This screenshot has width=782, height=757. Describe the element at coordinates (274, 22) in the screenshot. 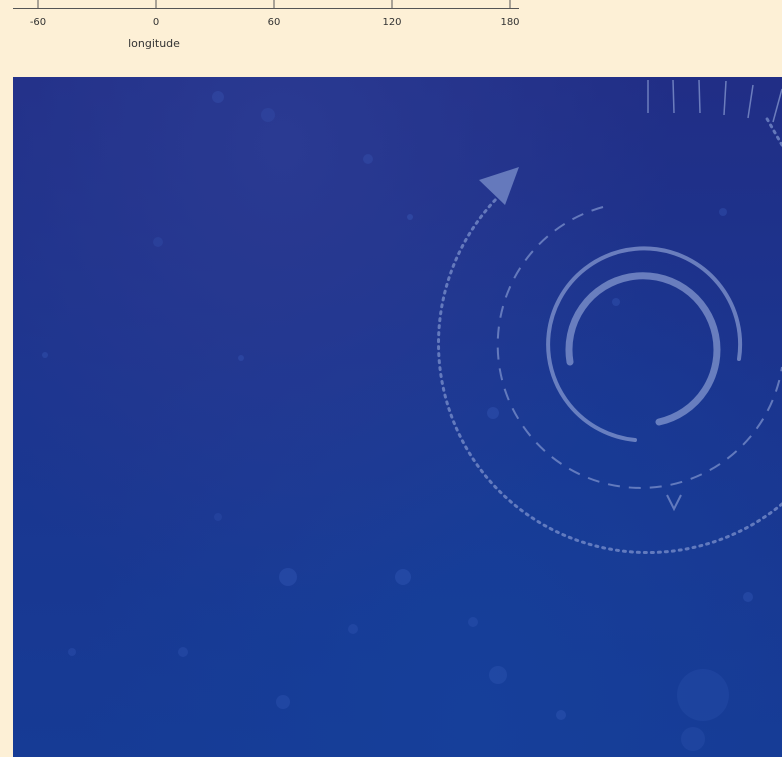

I see `x-tick-label: 60` at that location.